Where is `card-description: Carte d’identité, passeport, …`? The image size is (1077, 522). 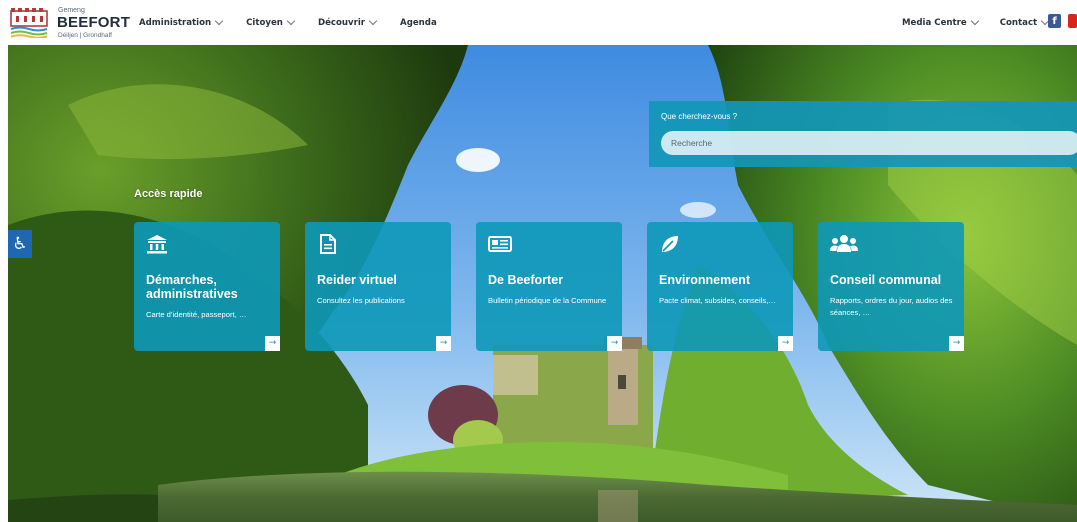 card-description: Carte d’identité, passeport, … is located at coordinates (196, 314).